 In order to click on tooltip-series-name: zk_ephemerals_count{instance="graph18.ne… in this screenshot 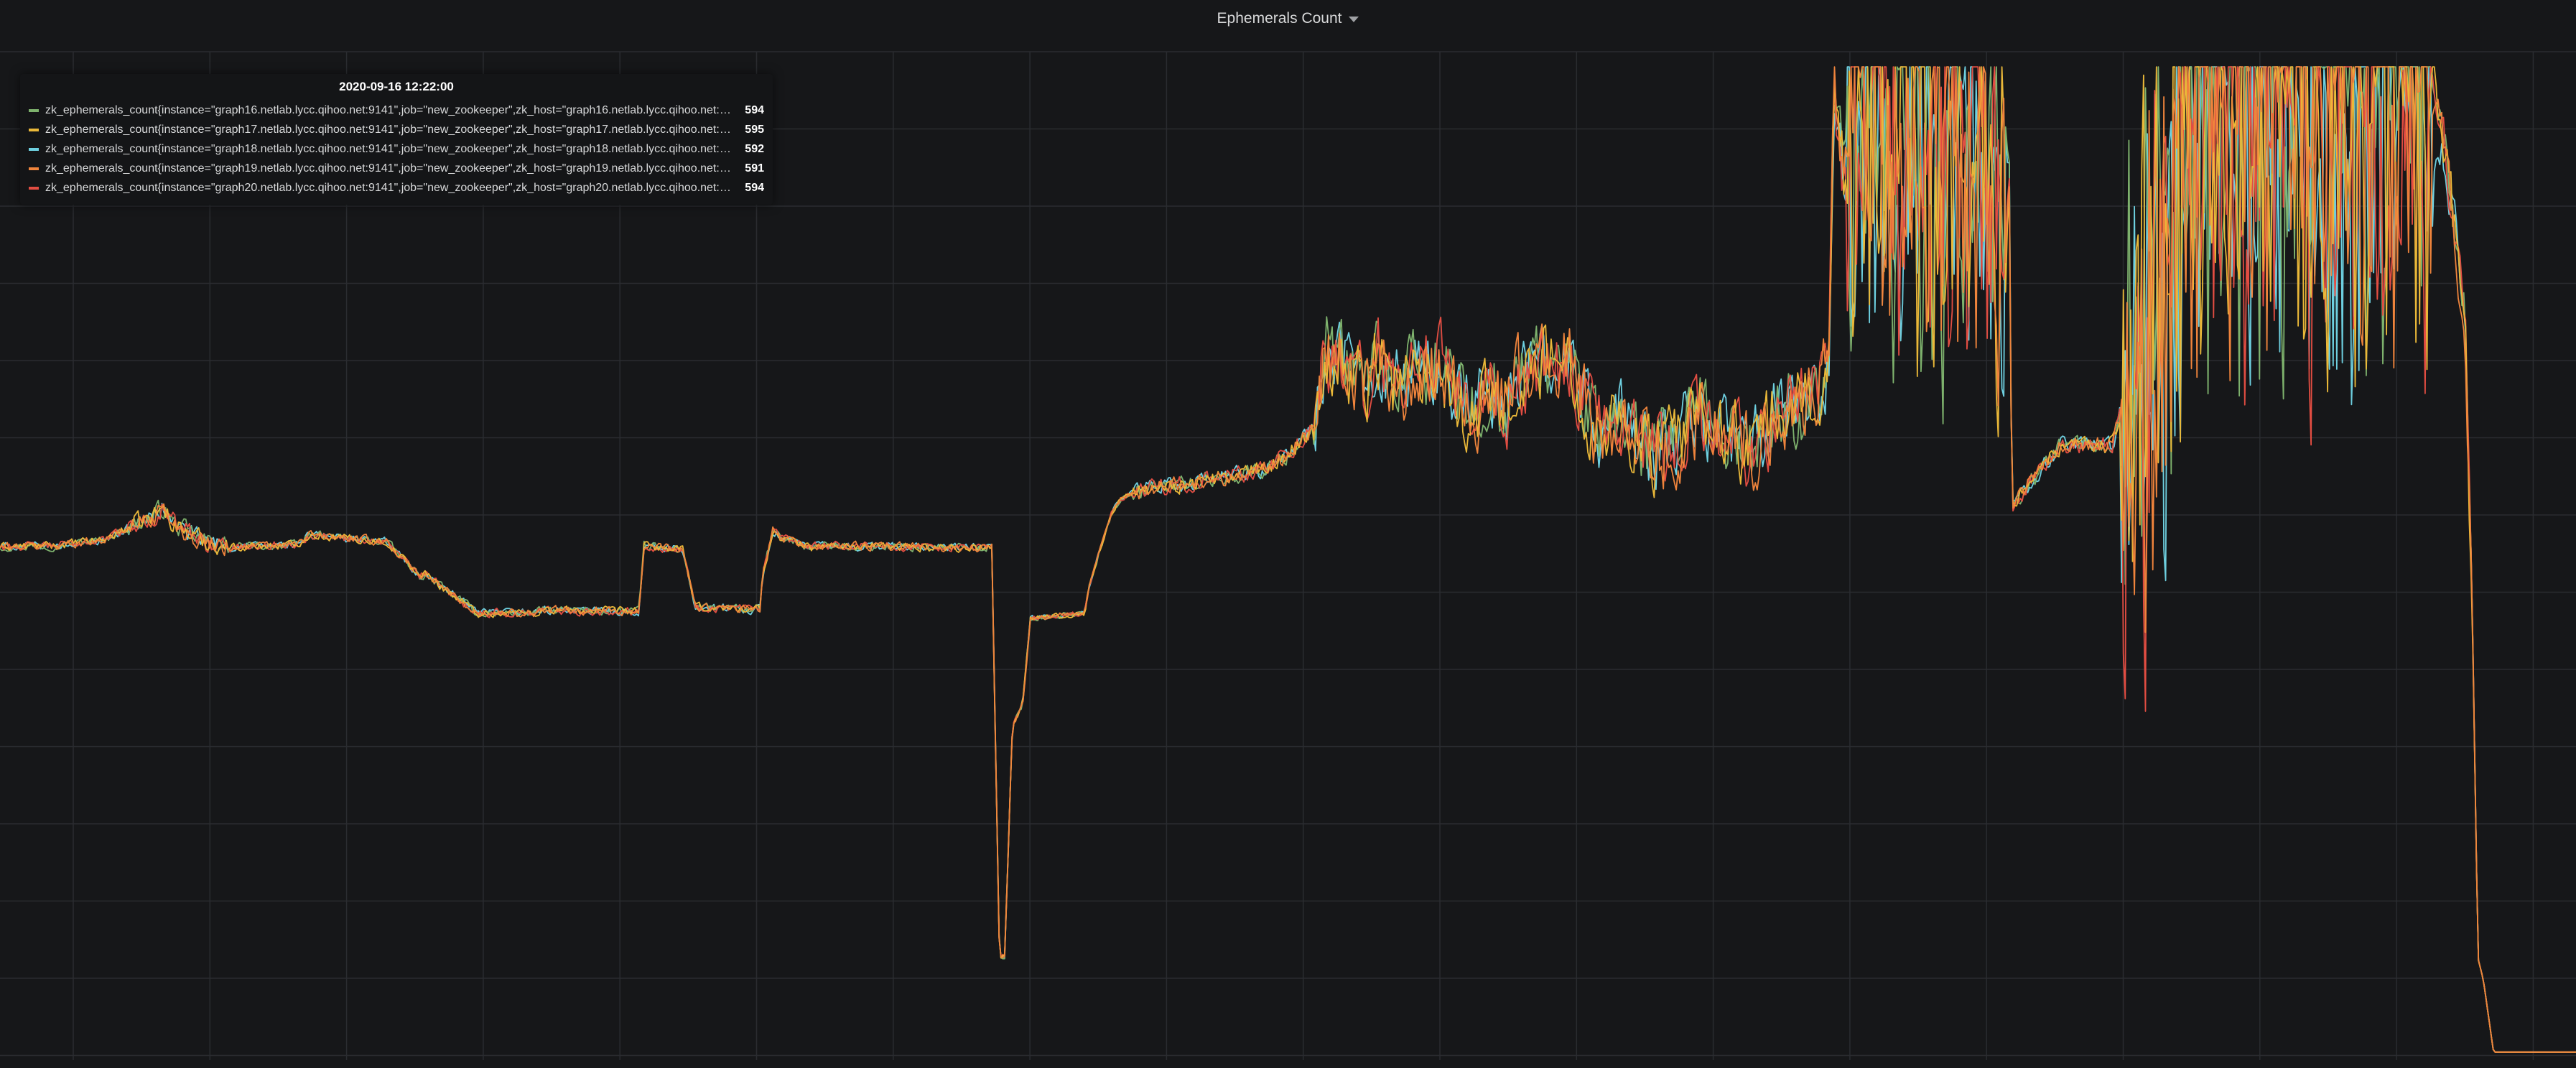, I will do `click(390, 148)`.